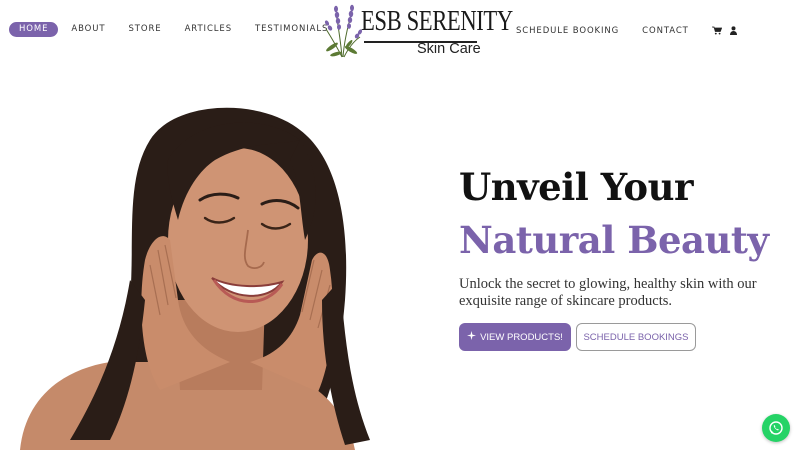 The height and width of the screenshot is (450, 800). Describe the element at coordinates (716, 31) in the screenshot. I see `cart-icon` at that location.